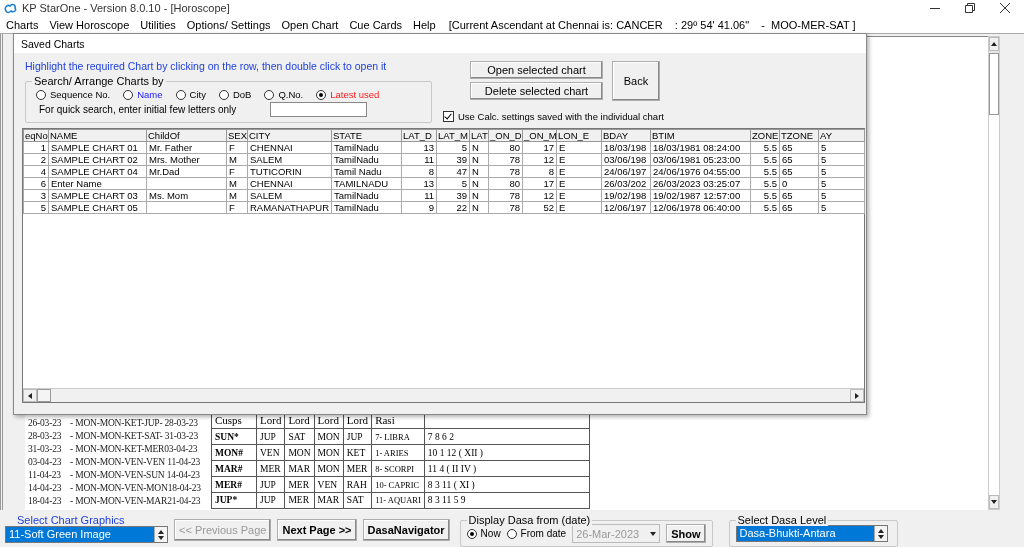 The image size is (1024, 547). I want to click on radio-option: City, so click(190, 94).